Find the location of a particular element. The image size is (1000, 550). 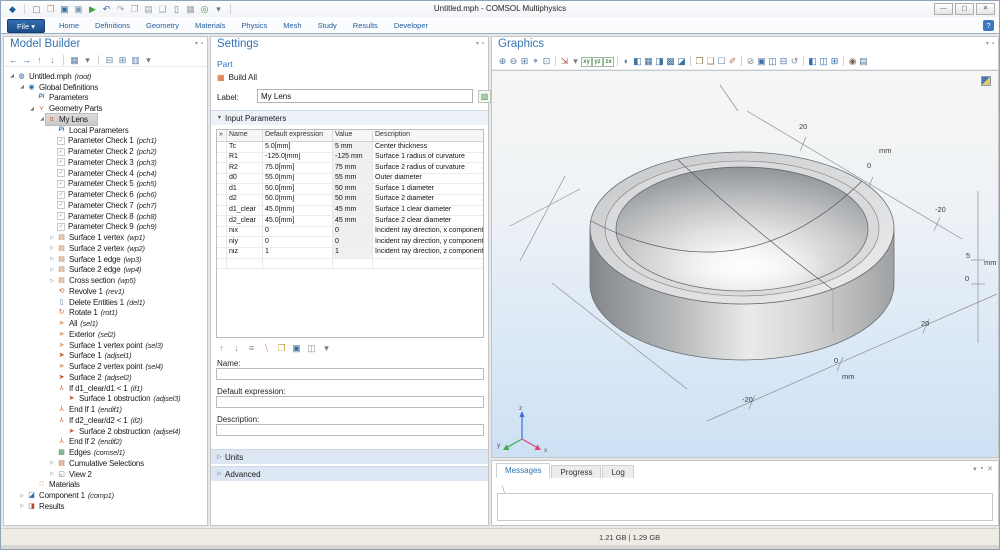

zoom-selected-icon: ⊡ is located at coordinates (546, 61).